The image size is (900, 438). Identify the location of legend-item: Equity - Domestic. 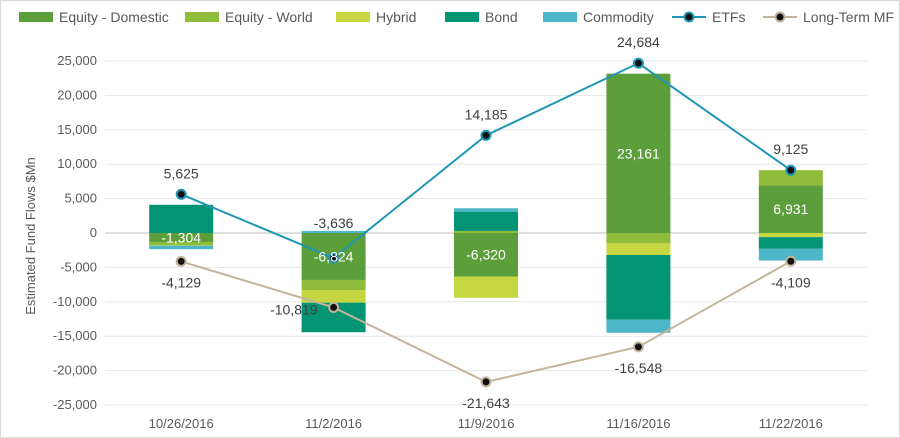
(94, 17).